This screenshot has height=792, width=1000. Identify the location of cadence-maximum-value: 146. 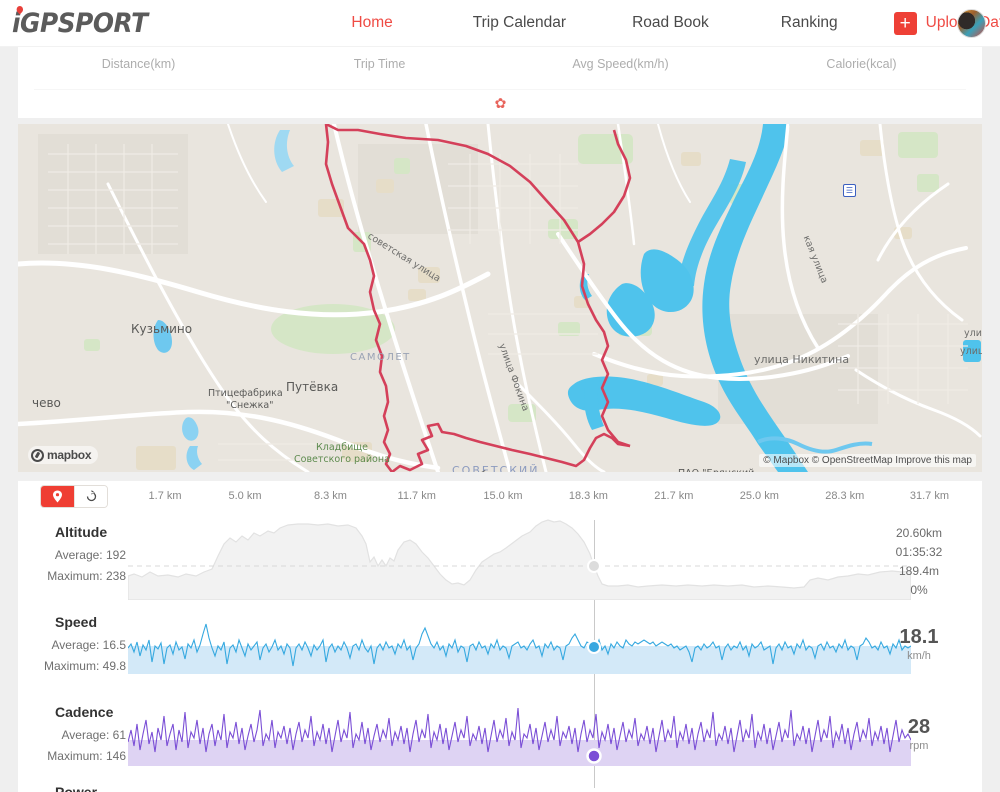
(115, 756).